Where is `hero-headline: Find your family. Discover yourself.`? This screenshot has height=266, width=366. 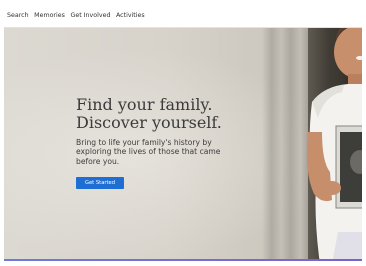
hero-headline: Find your family. Discover yourself. is located at coordinates (149, 114).